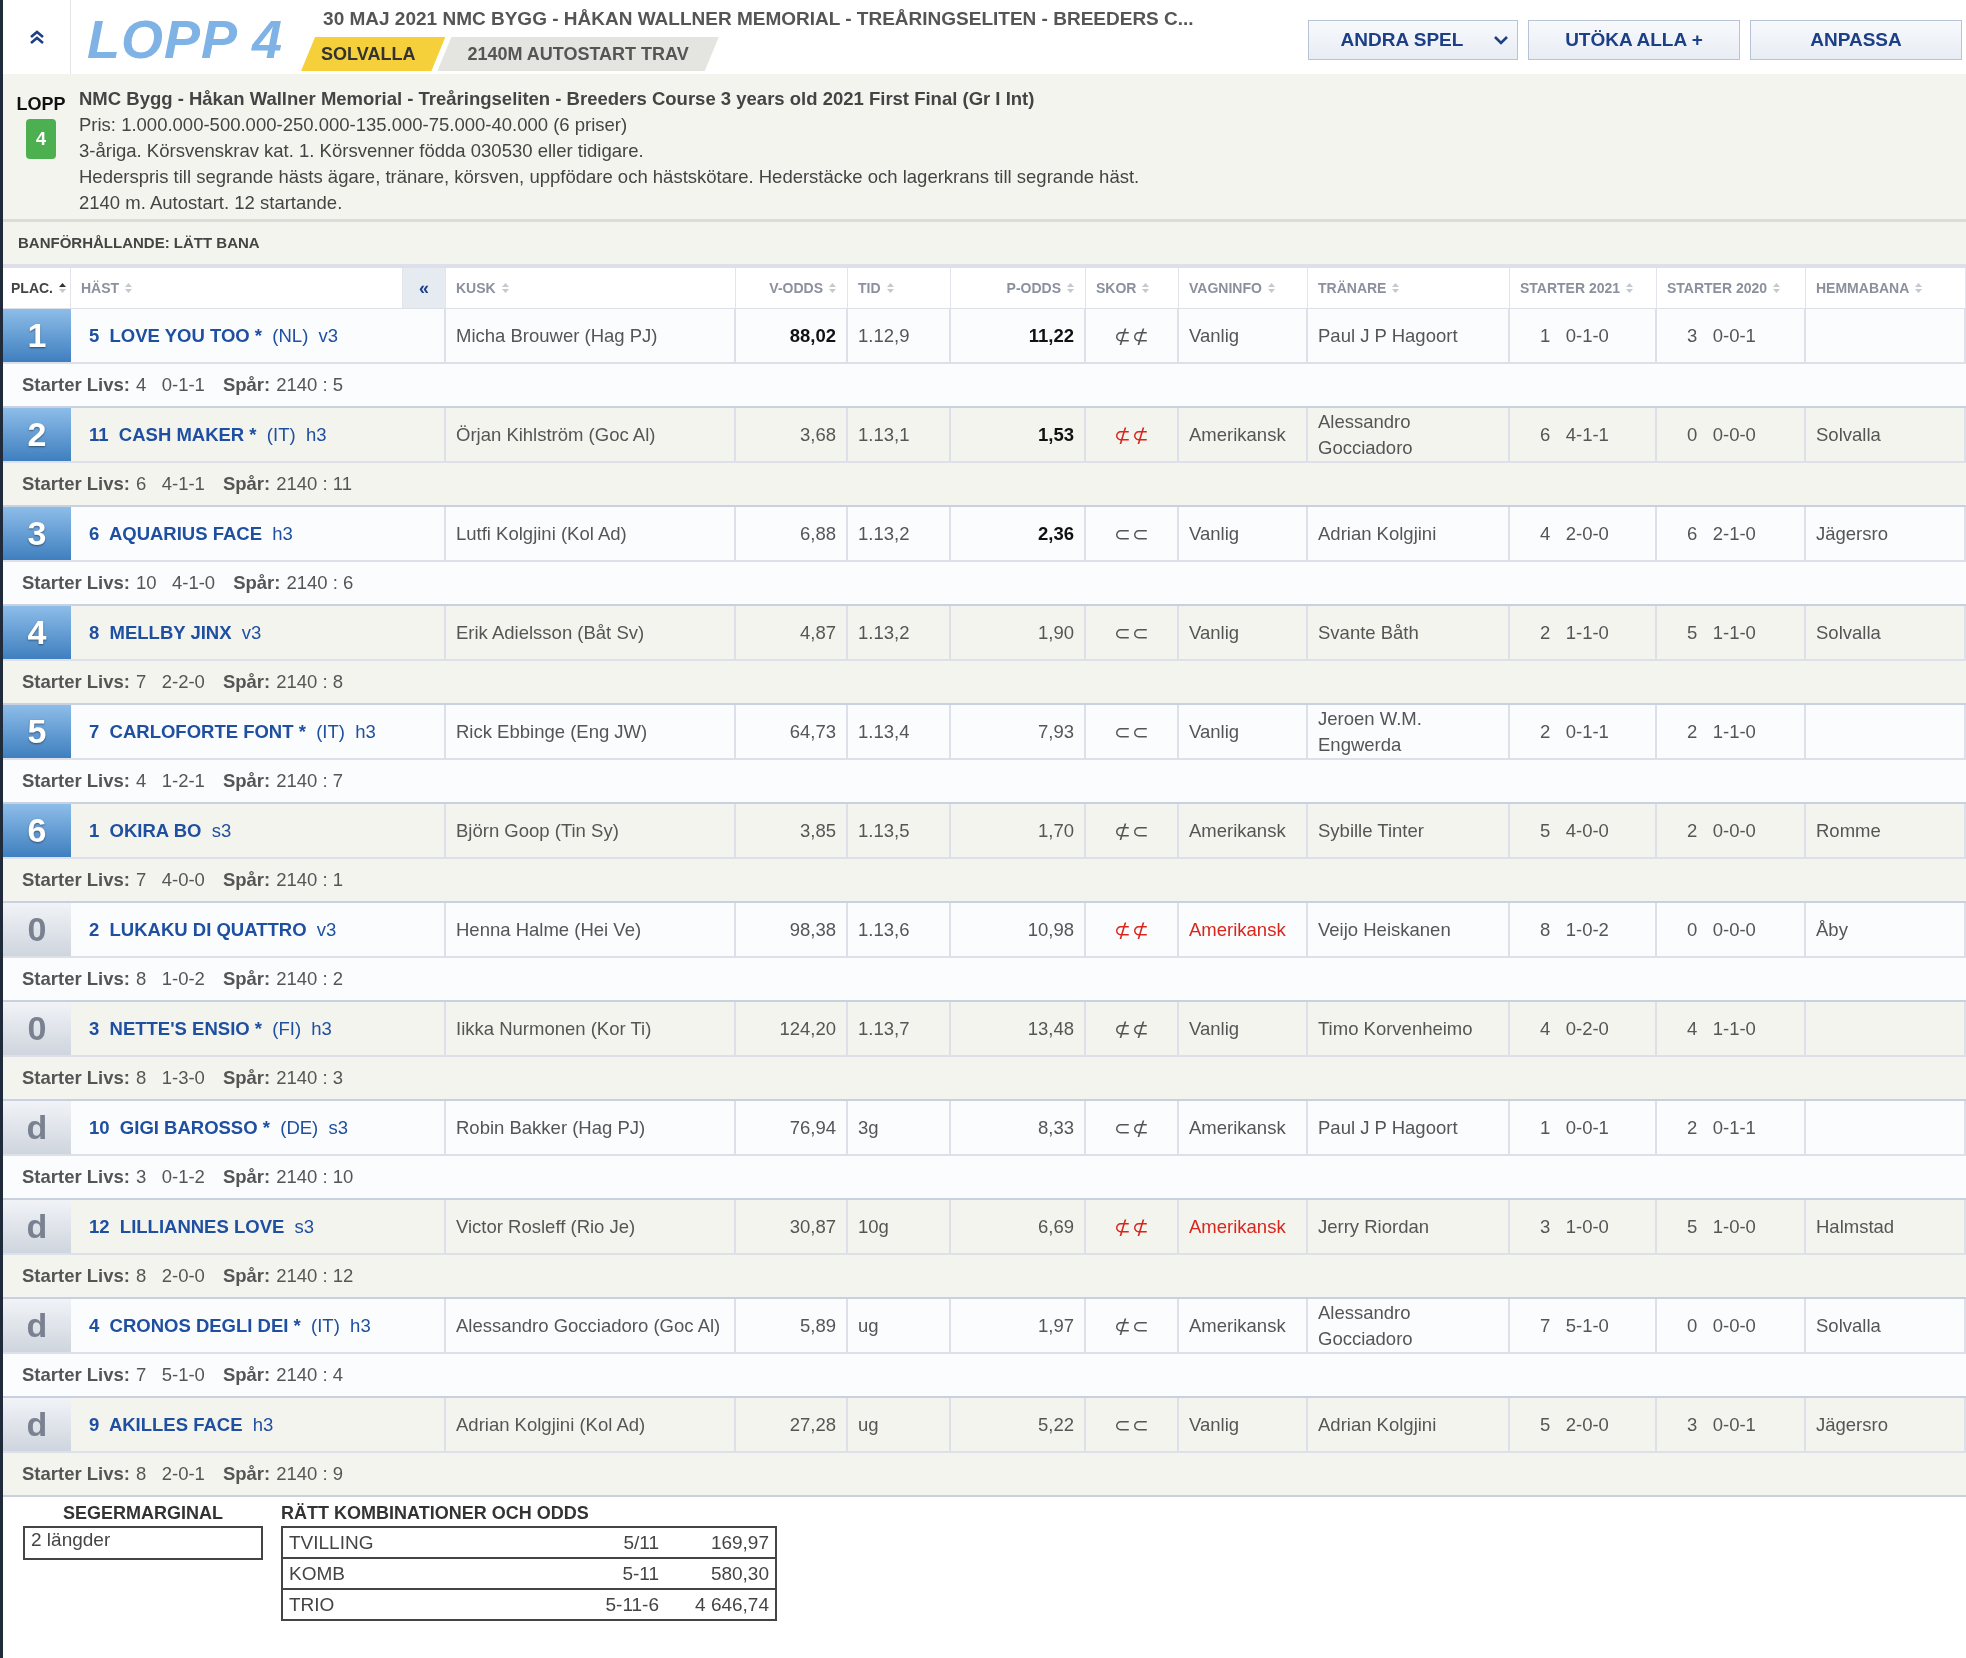 Image resolution: width=1966 pixels, height=1658 pixels. Describe the element at coordinates (591, 1127) in the screenshot. I see `driver-cell: Robin Bakker (Hag PJ)` at that location.